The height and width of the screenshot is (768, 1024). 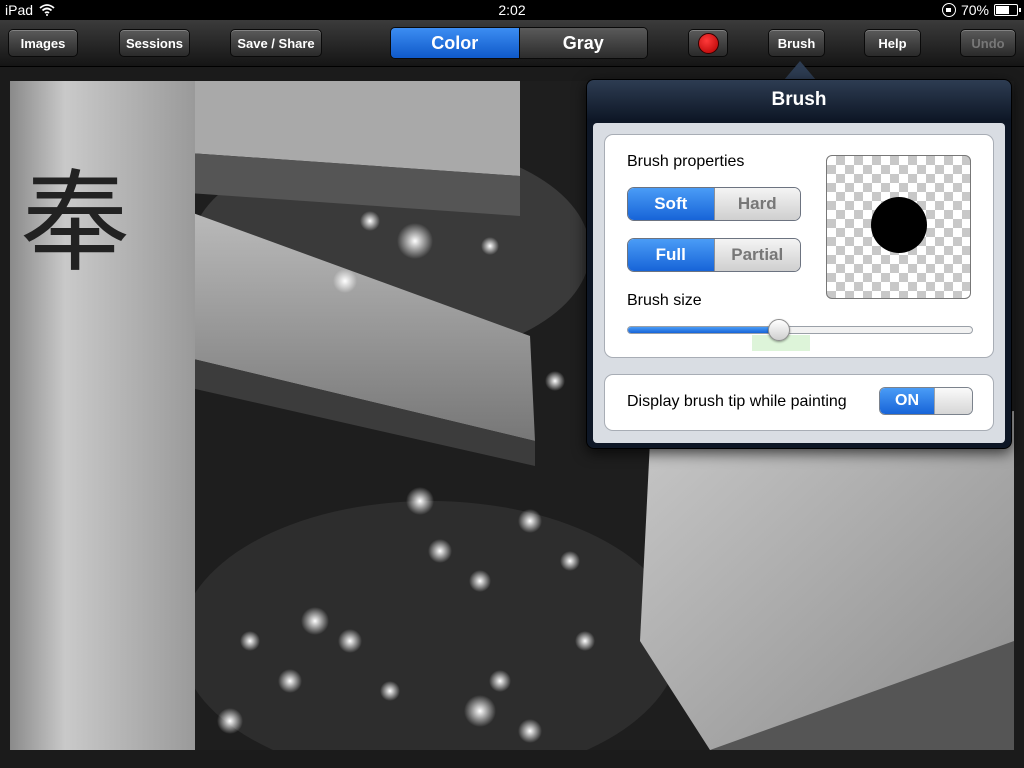 I want to click on display-tip-label: Display brush tip while painting, so click(x=737, y=401).